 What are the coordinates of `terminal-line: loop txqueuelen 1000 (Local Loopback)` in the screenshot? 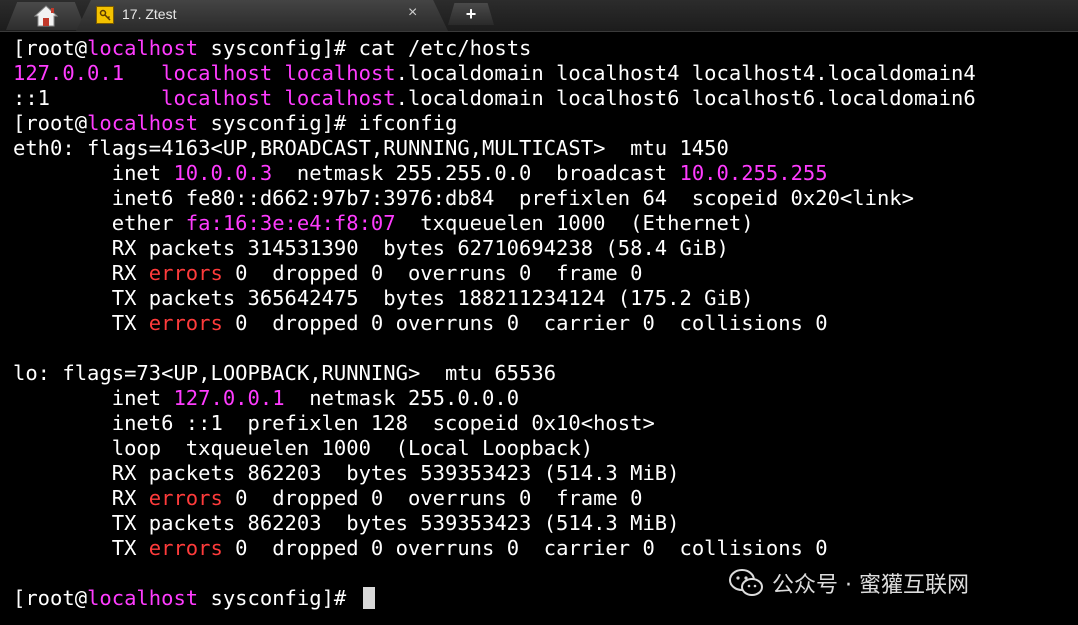 It's located at (543, 448).